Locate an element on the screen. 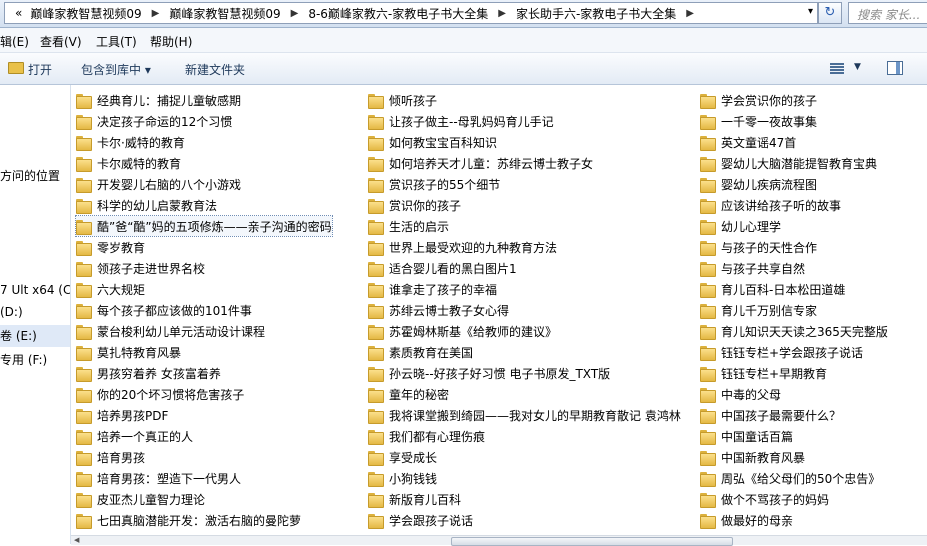  views-icon is located at coordinates (837, 68).